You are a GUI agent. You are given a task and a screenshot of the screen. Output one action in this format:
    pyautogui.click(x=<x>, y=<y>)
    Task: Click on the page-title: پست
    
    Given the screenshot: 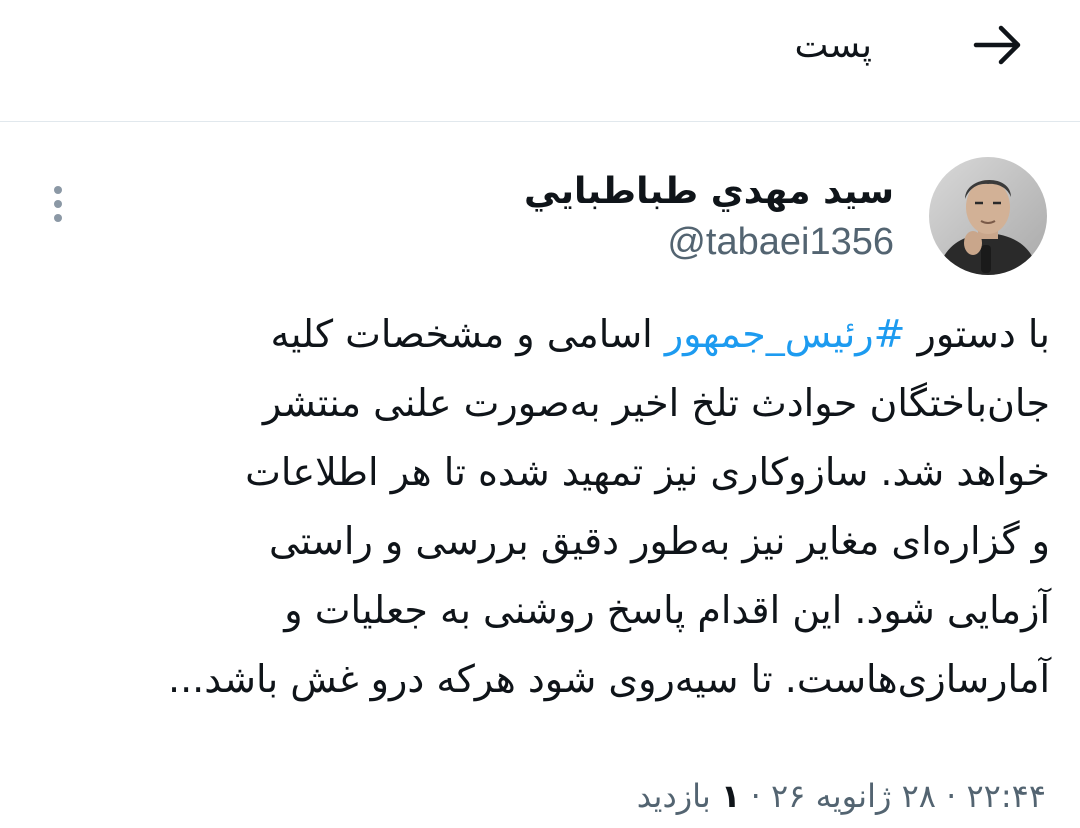 What is the action you would take?
    pyautogui.click(x=833, y=45)
    